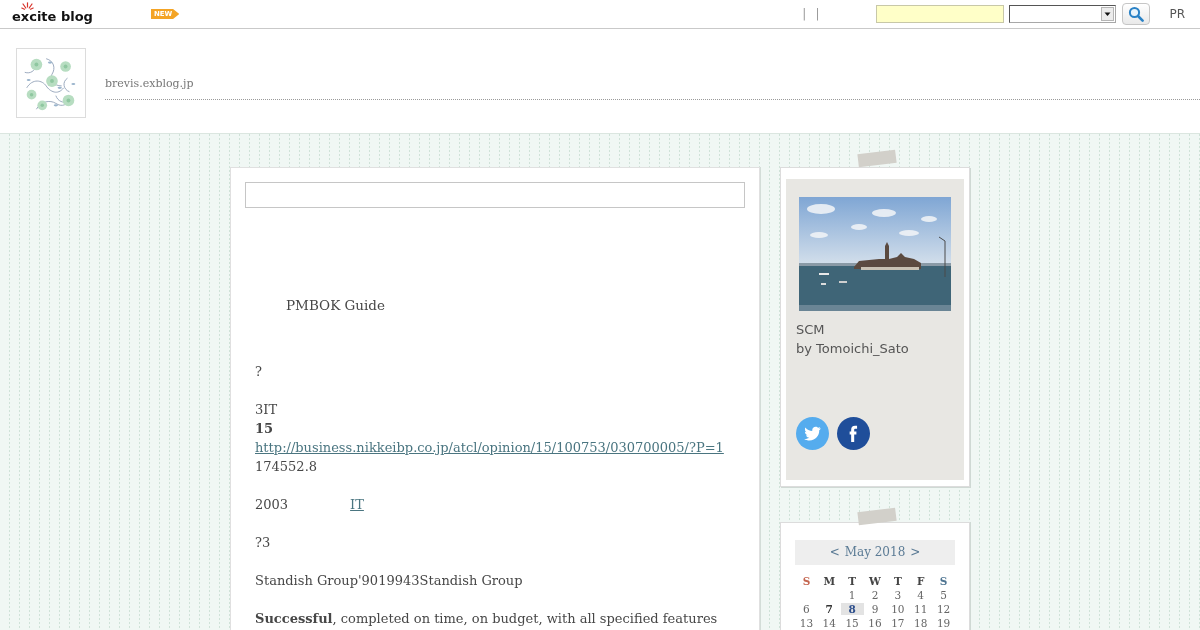 The width and height of the screenshot is (1200, 630). What do you see at coordinates (389, 580) in the screenshot?
I see `body-text: Standish Group'9019943Standish Group` at bounding box center [389, 580].